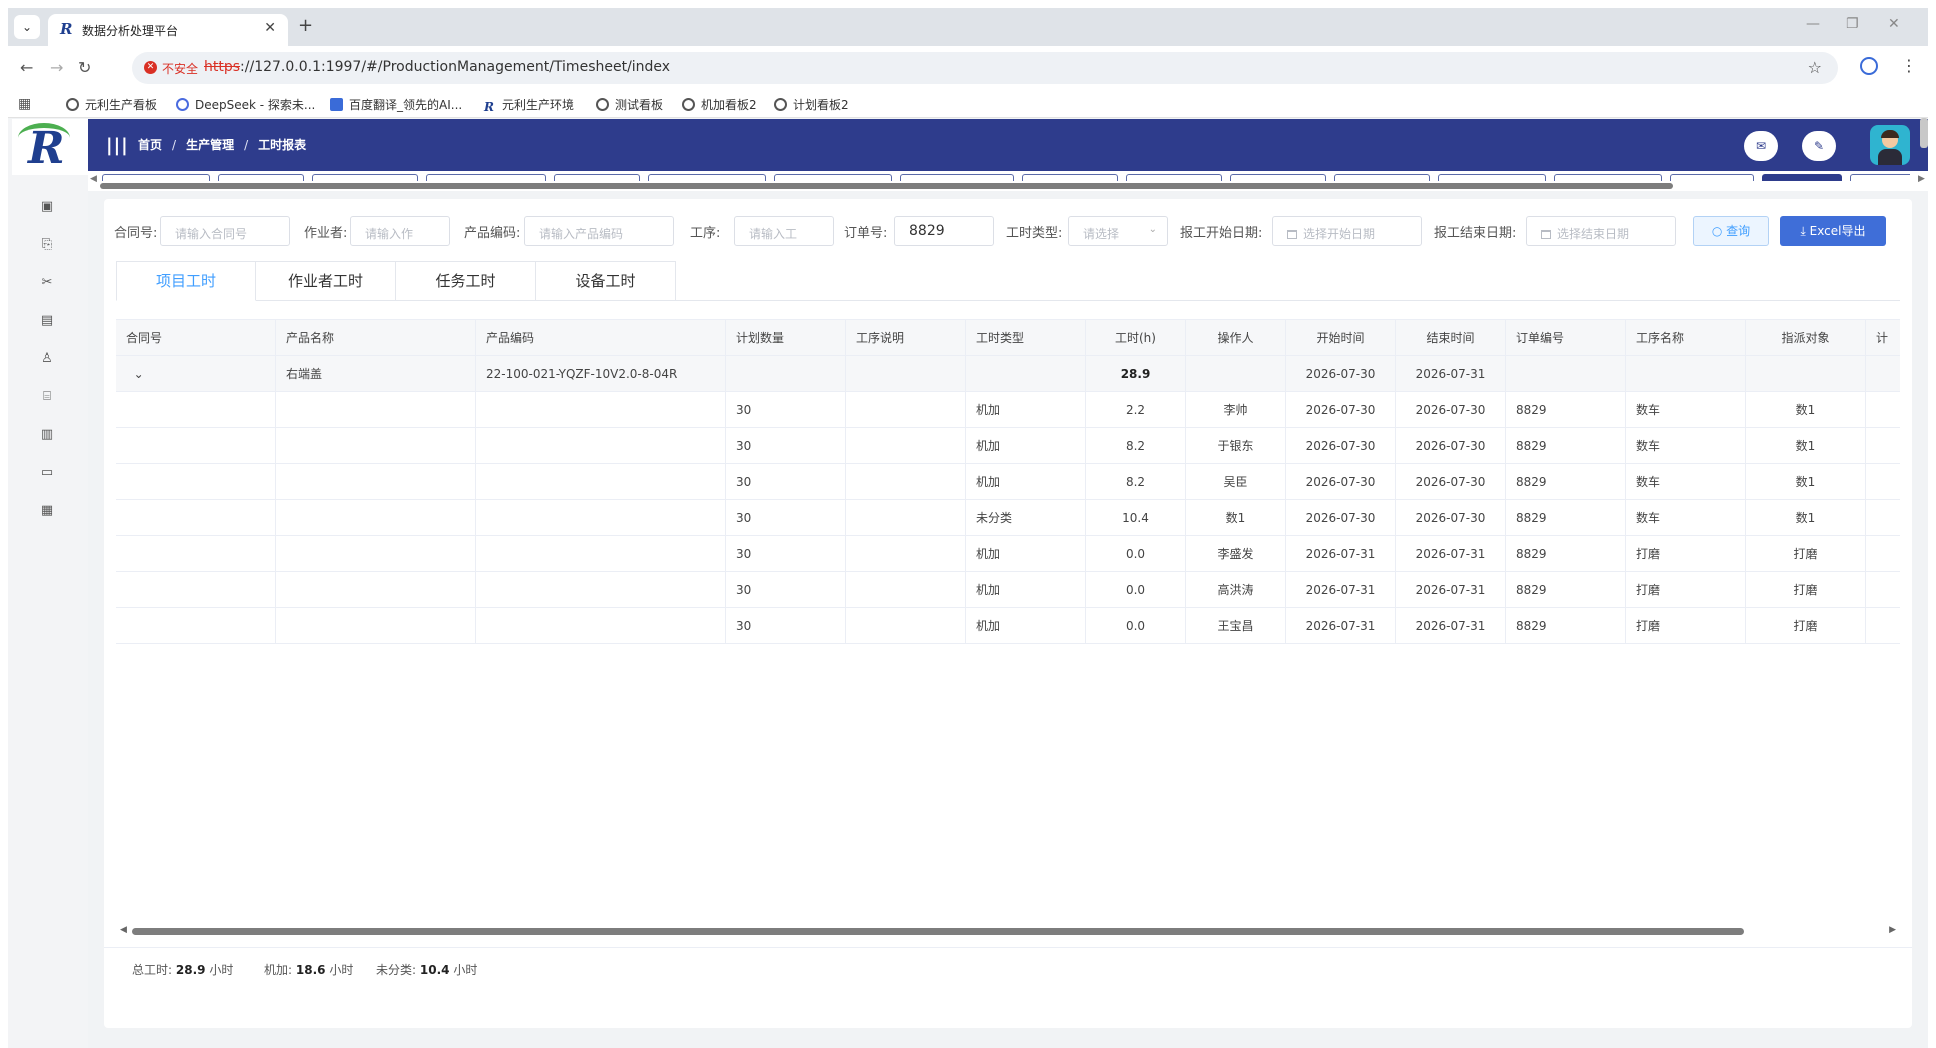  What do you see at coordinates (47, 473) in the screenshot?
I see `monitor-icon: ▭` at bounding box center [47, 473].